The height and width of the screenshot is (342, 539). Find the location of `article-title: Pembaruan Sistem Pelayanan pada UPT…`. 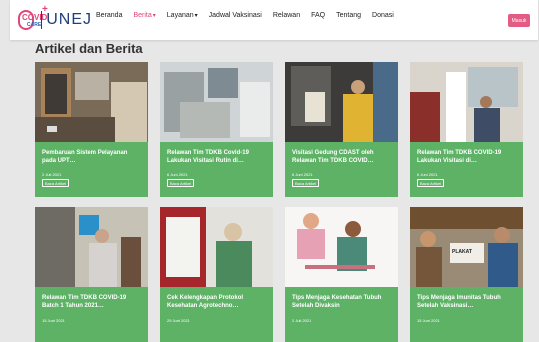

article-title: Pembaruan Sistem Pelayanan pada UPT… is located at coordinates (92, 158).